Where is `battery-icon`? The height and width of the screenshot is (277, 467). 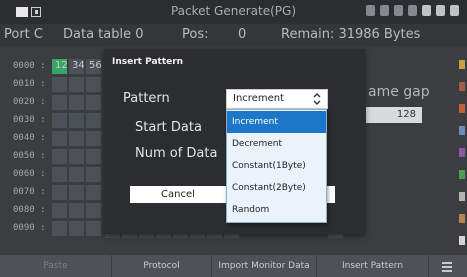 battery-icon is located at coordinates (370, 10).